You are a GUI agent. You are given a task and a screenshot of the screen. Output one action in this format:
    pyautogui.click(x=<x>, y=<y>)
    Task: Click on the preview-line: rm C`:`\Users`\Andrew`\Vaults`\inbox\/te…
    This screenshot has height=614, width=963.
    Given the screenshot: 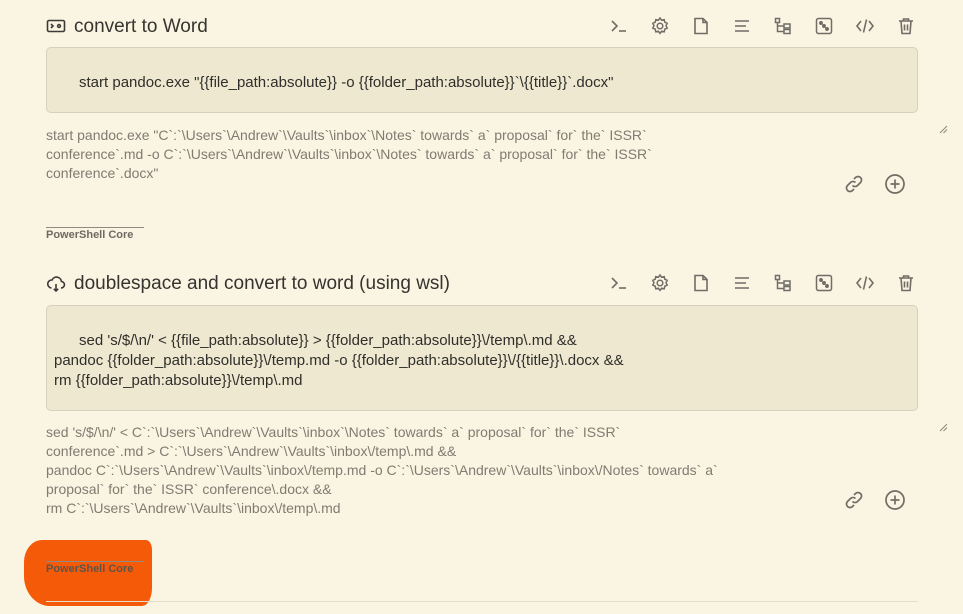 What is the action you would take?
    pyautogui.click(x=193, y=508)
    